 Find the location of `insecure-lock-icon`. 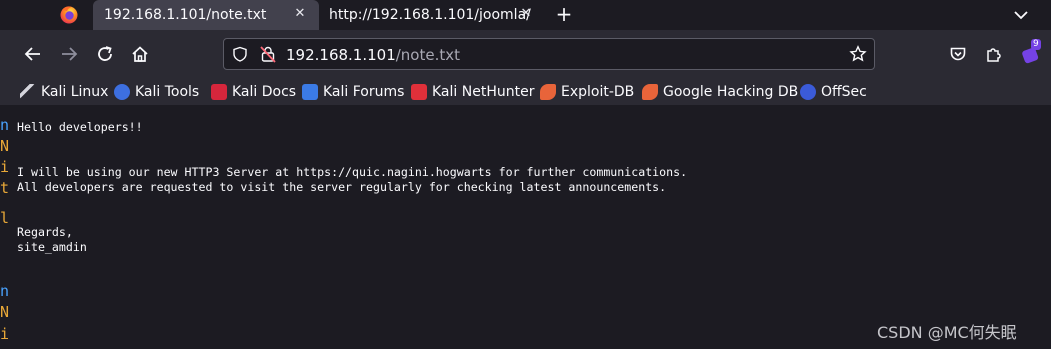

insecure-lock-icon is located at coordinates (268, 54).